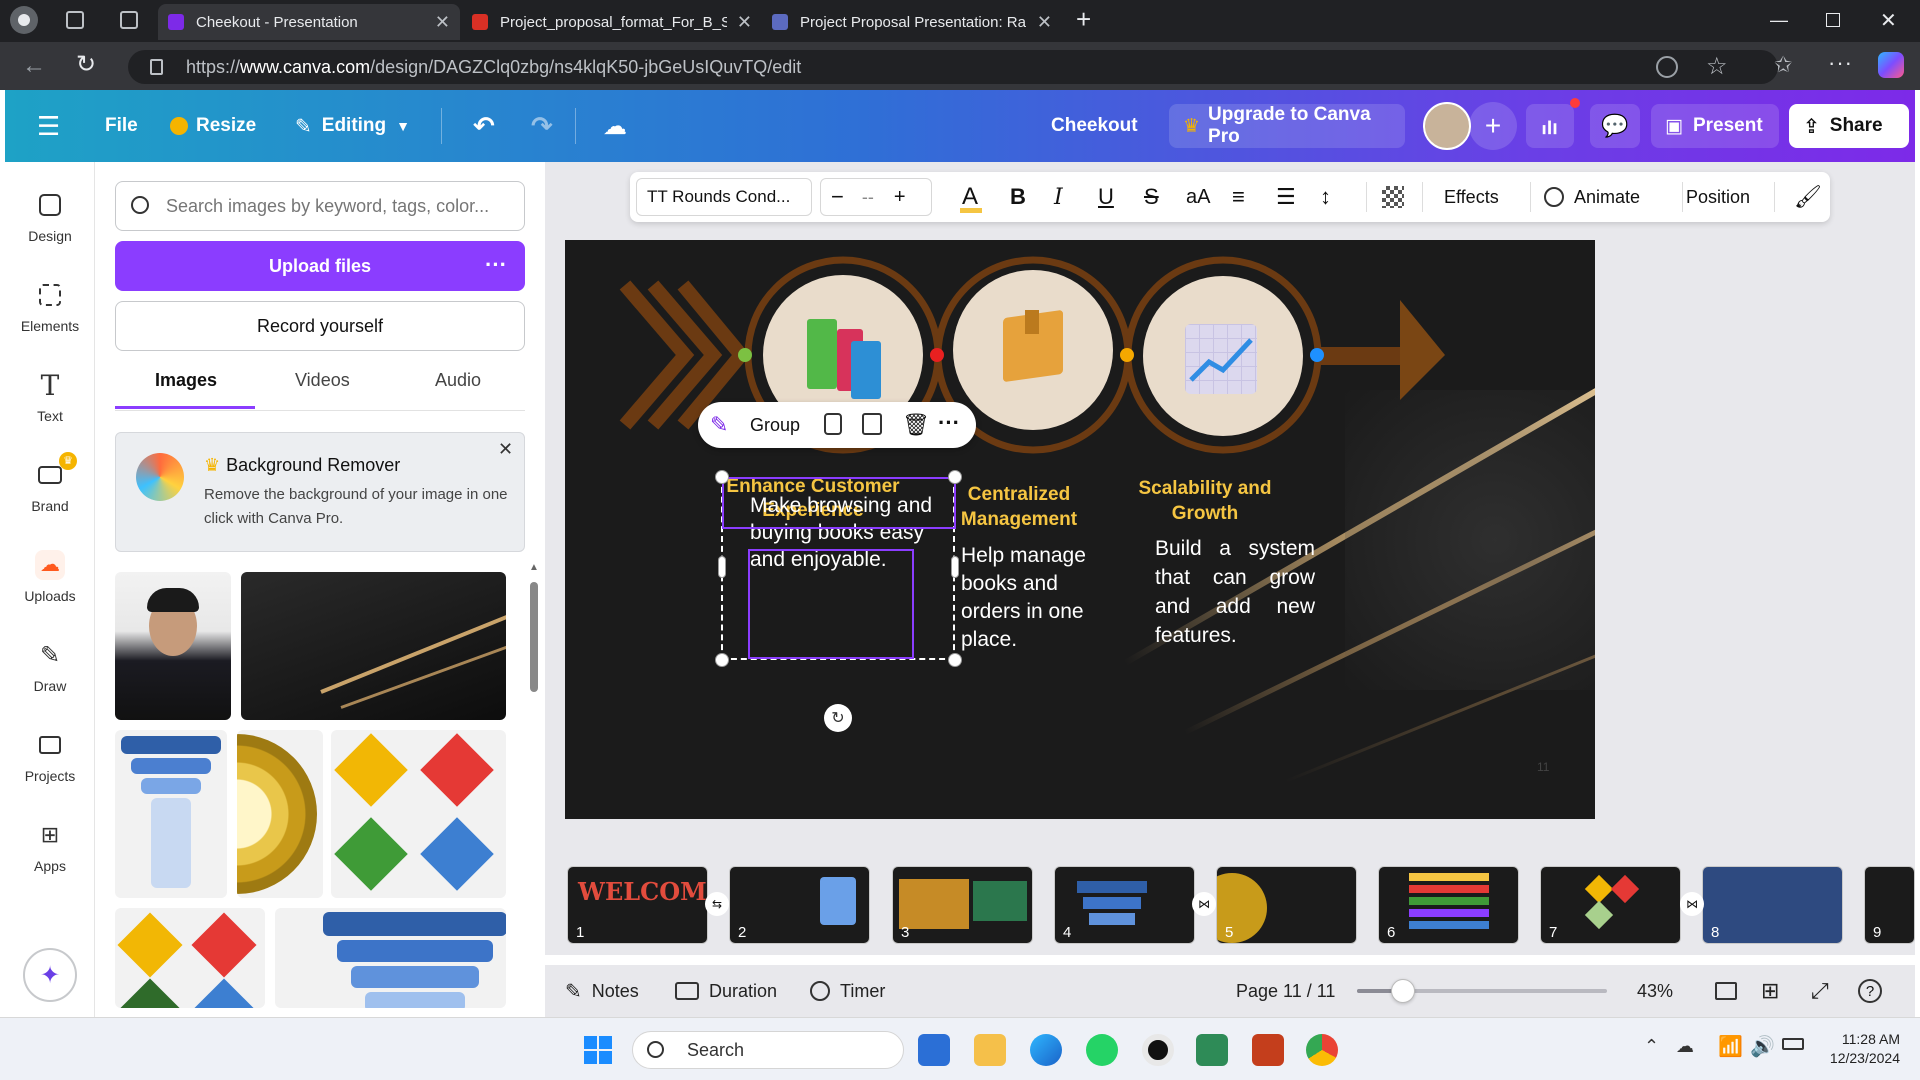  Describe the element at coordinates (1205, 501) in the screenshot. I see `step-3-heading: Scalability and Growth` at that location.